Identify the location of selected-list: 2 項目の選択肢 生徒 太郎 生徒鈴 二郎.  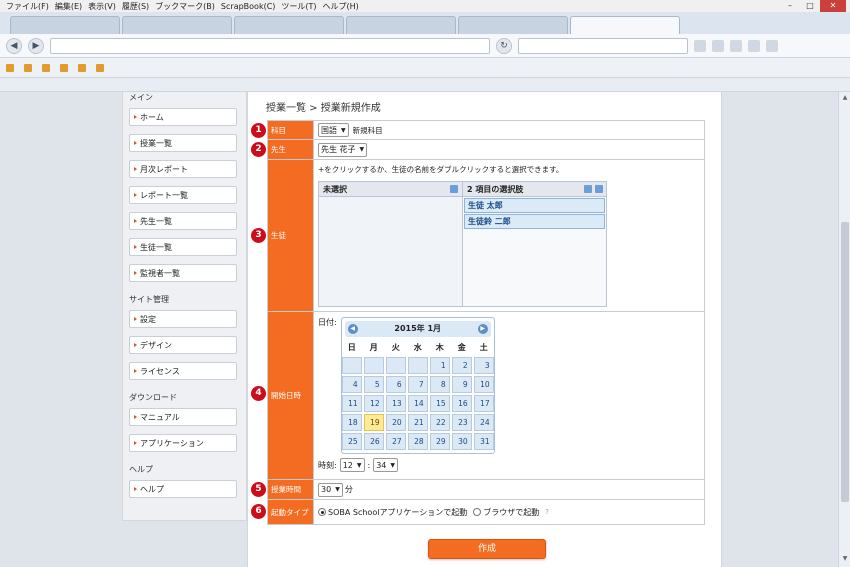
(534, 244).